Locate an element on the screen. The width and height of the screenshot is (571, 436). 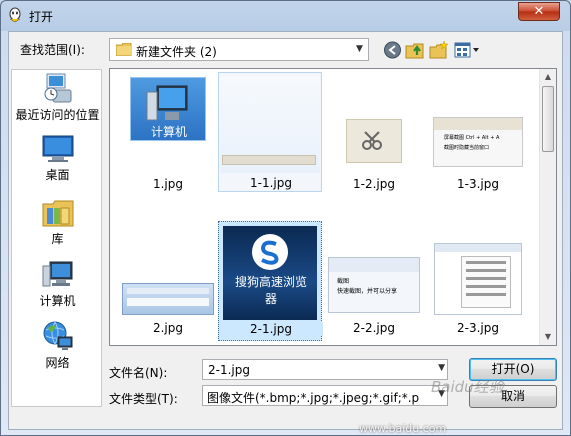
new-folder-icon is located at coordinates (439, 50).